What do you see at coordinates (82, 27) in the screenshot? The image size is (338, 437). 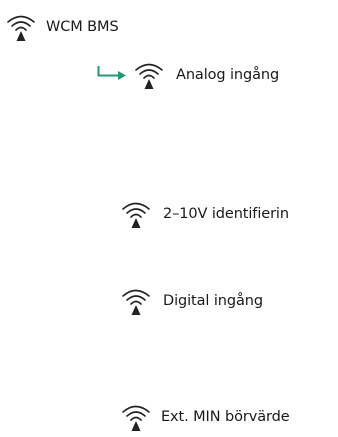 I see `menu-root-label: WCM BMS` at bounding box center [82, 27].